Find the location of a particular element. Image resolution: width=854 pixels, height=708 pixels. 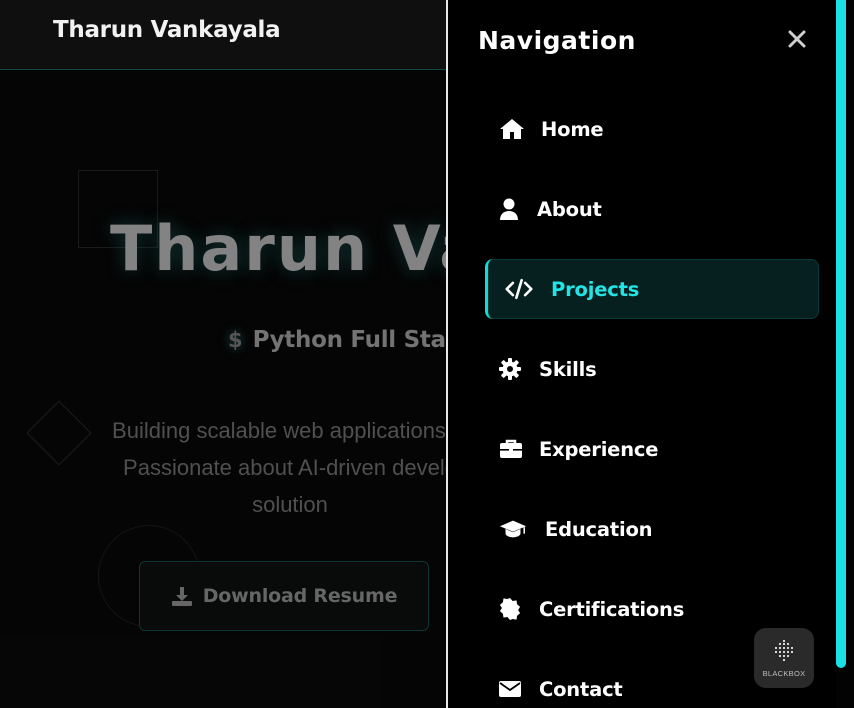

nav-item-label: Projects is located at coordinates (595, 289).